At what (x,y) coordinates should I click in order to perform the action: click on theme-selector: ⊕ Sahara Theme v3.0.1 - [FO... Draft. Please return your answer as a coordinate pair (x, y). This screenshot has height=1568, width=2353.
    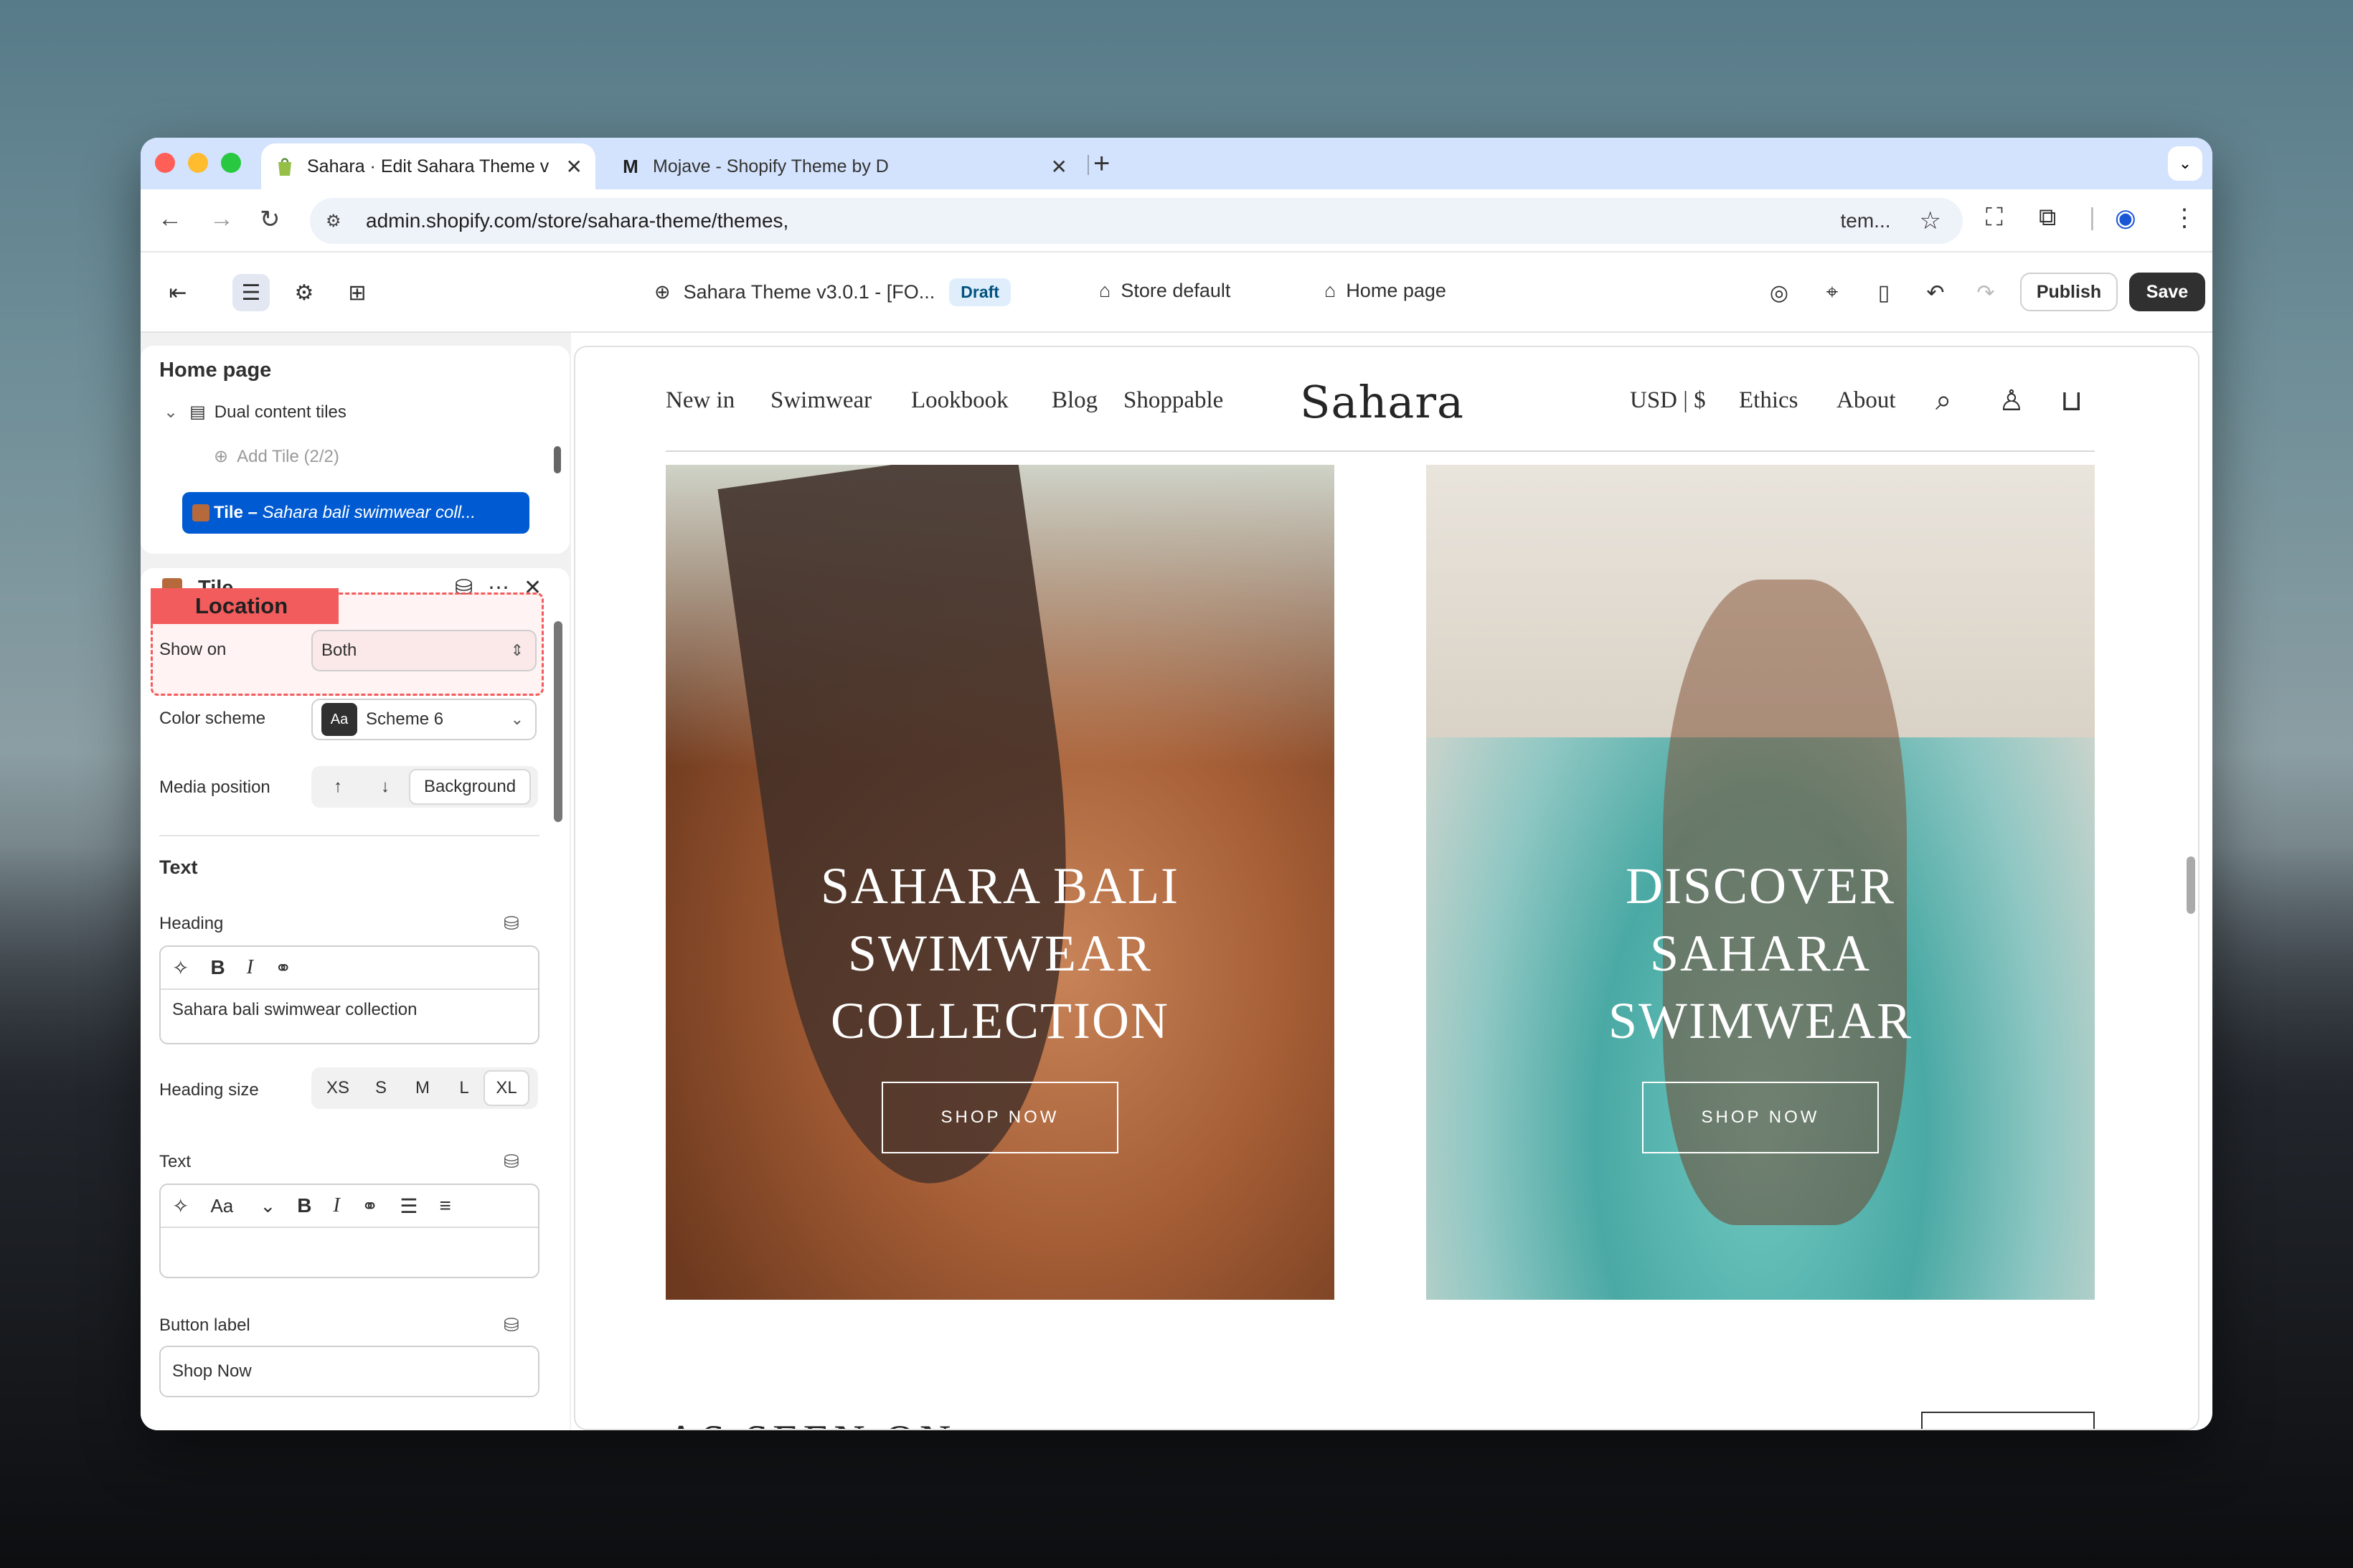
    Looking at the image, I should click on (833, 292).